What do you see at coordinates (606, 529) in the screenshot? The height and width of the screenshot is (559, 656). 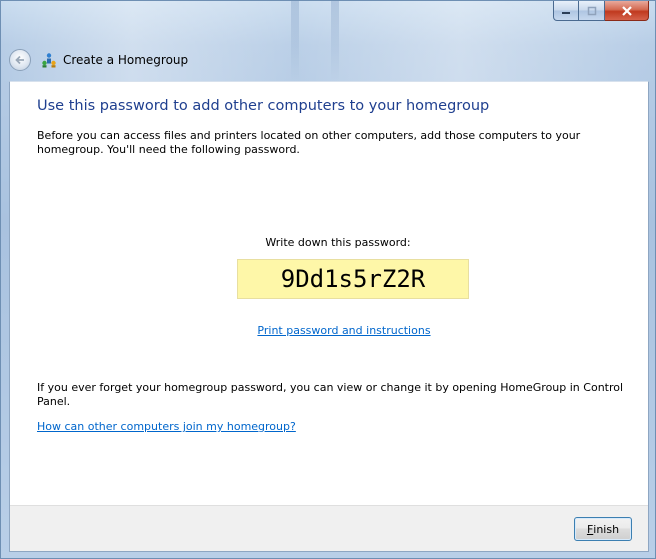 I see `finish-label: inish` at bounding box center [606, 529].